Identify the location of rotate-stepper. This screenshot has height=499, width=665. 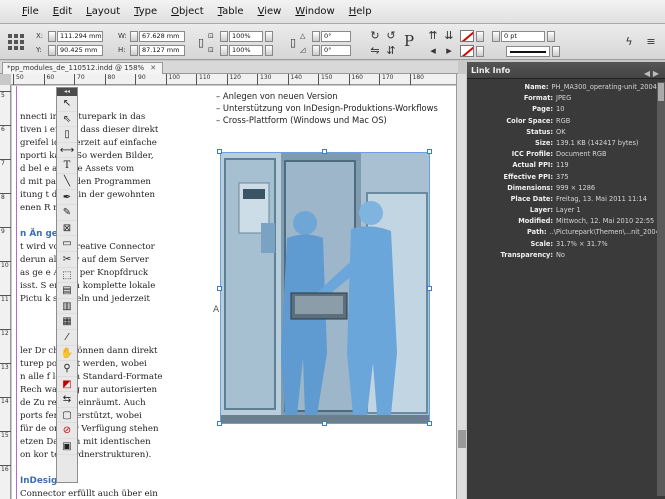
(316, 36).